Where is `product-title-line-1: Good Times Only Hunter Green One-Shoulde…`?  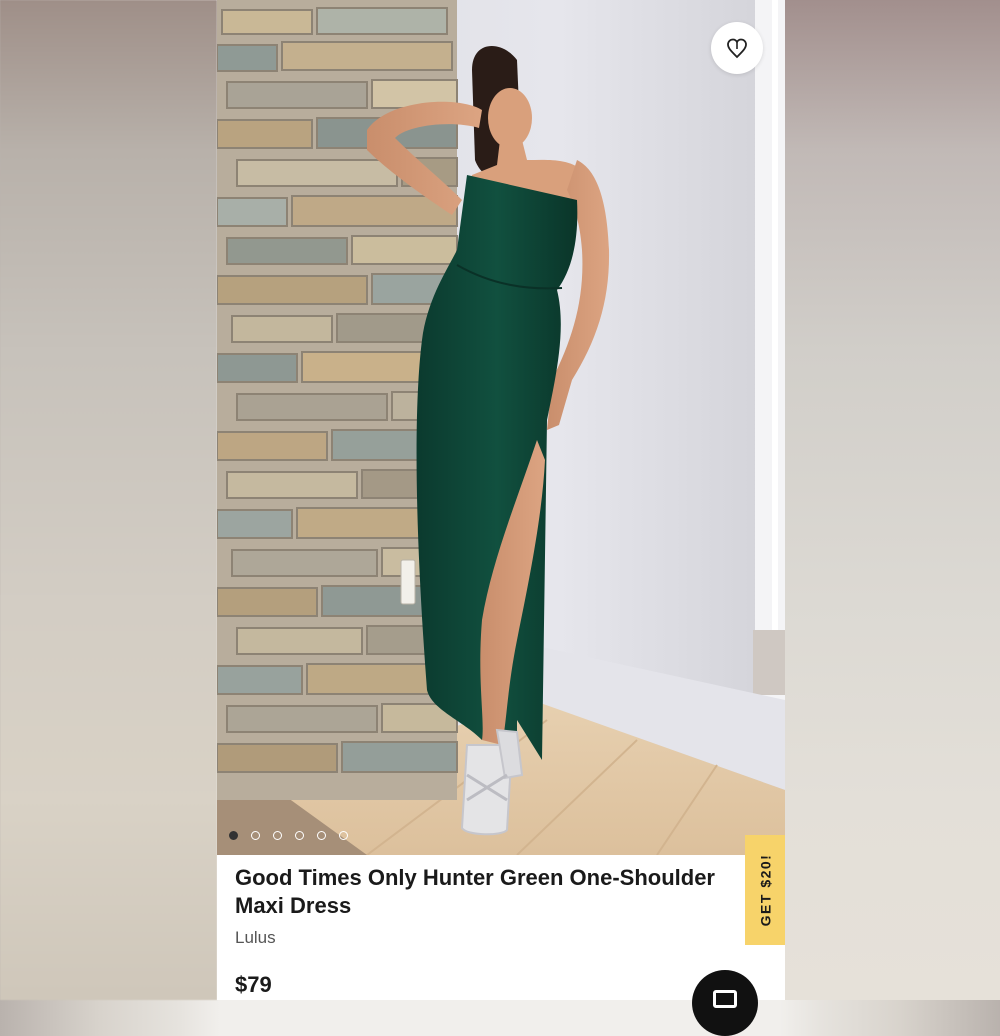 product-title-line-1: Good Times Only Hunter Green One-Shoulde… is located at coordinates (475, 877).